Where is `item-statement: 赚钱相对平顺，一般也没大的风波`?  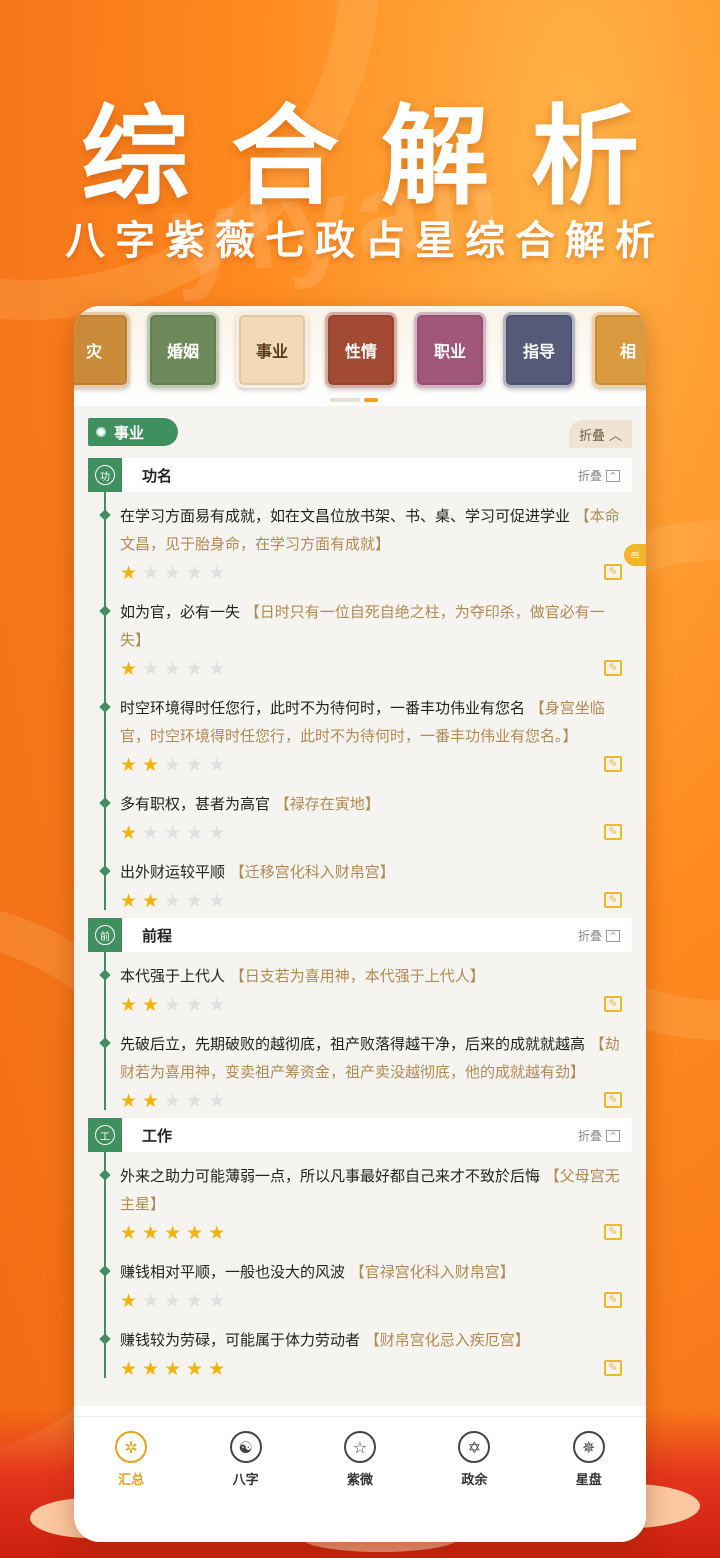
item-statement: 赚钱相对平顺，一般也没大的风波 is located at coordinates (233, 1272).